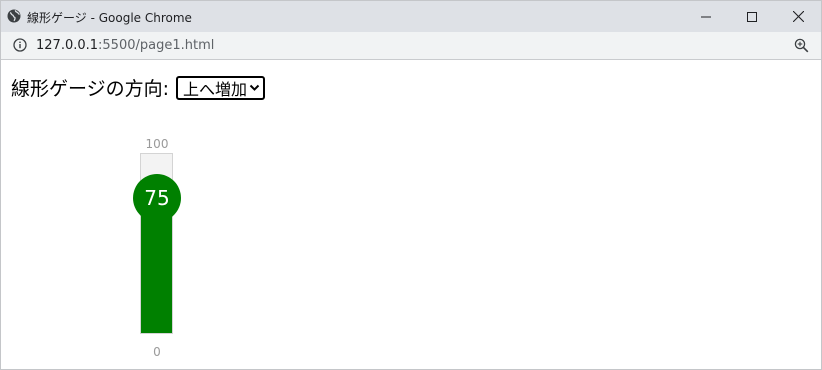  What do you see at coordinates (801, 45) in the screenshot?
I see `zoom-in-icon` at bounding box center [801, 45].